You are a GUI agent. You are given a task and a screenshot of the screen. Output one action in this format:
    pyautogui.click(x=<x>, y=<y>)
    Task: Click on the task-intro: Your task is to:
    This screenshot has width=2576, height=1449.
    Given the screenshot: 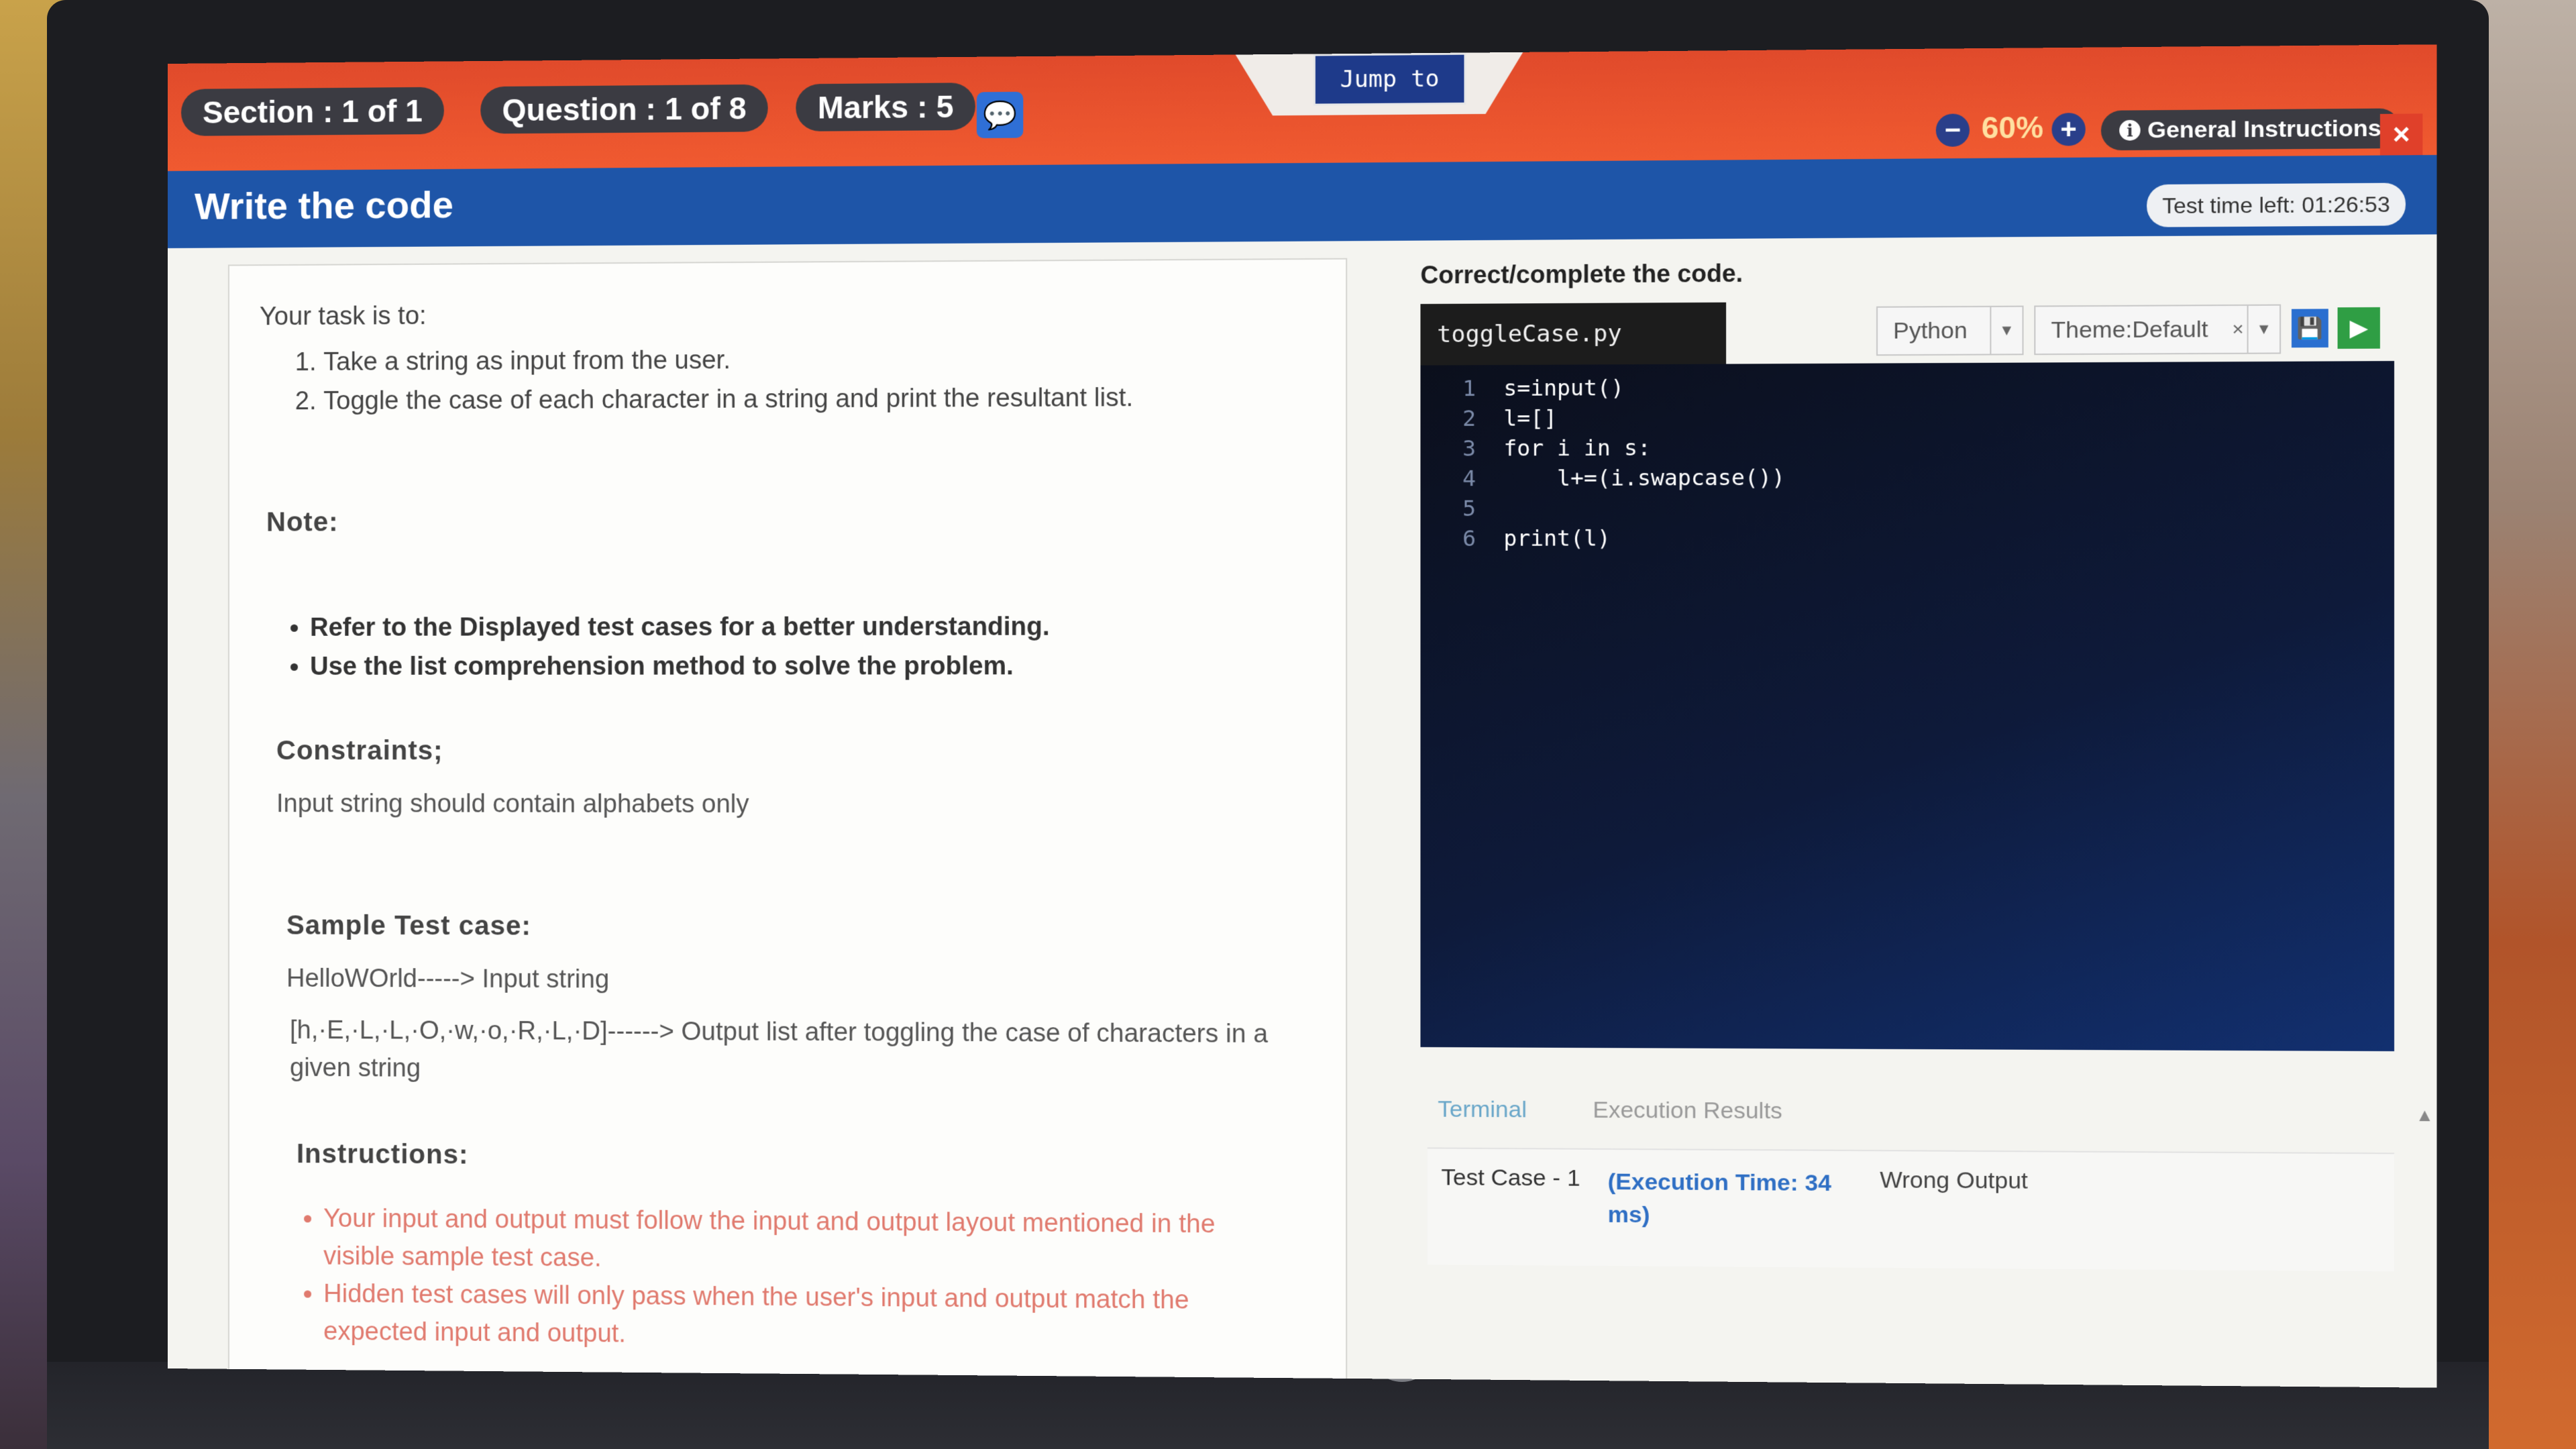 What is the action you would take?
    pyautogui.click(x=343, y=316)
    